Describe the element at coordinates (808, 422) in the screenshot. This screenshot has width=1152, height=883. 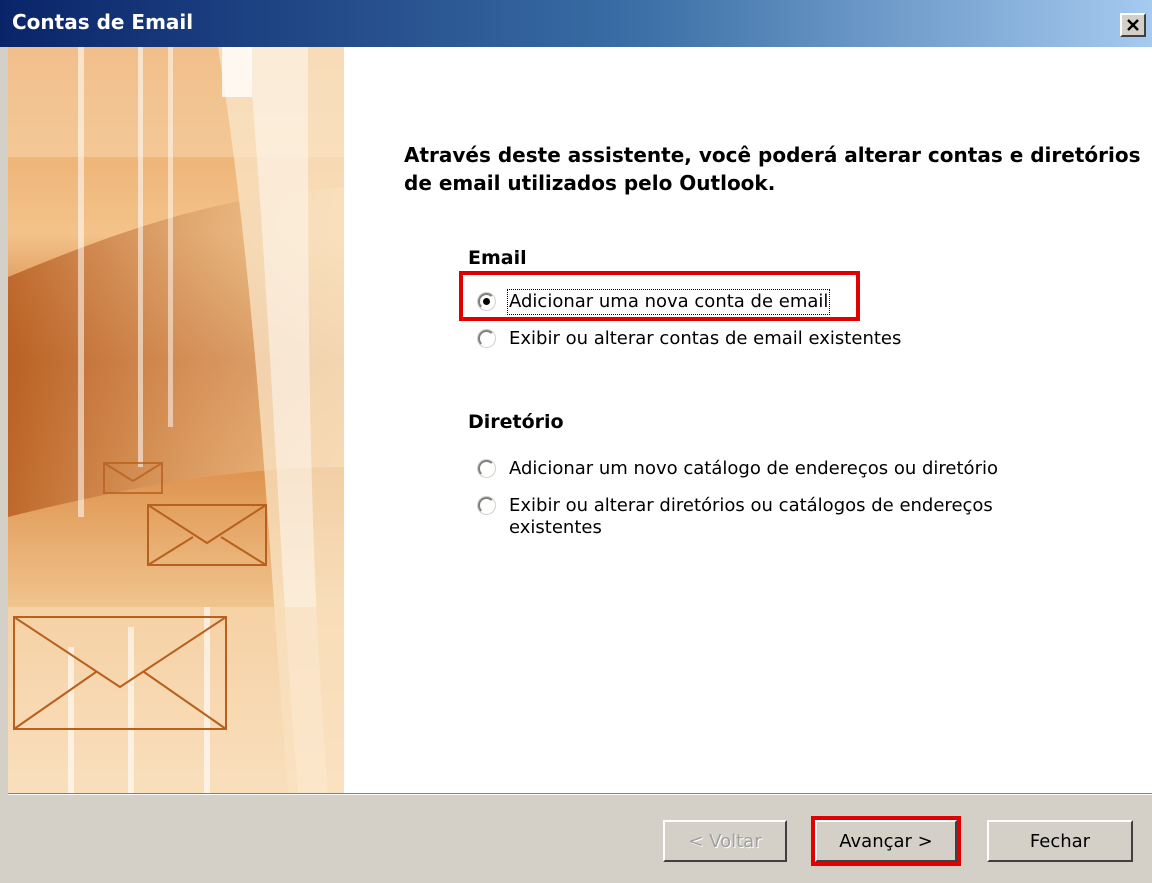
I see `directory-section: Diretório` at that location.